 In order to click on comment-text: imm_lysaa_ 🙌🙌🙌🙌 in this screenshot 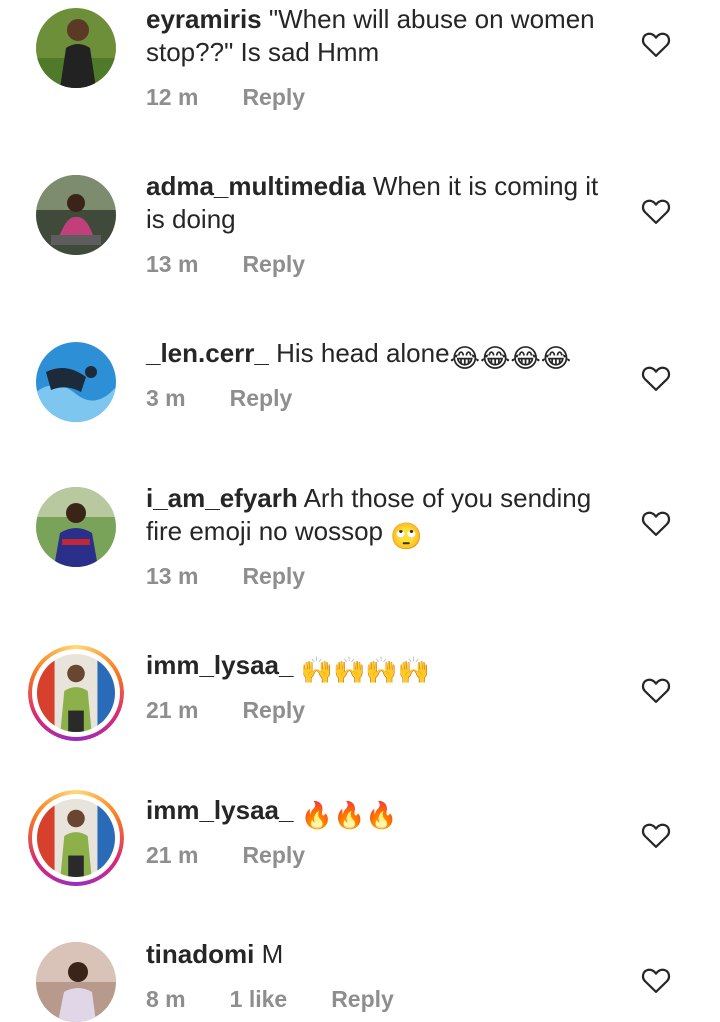, I will do `click(381, 668)`.